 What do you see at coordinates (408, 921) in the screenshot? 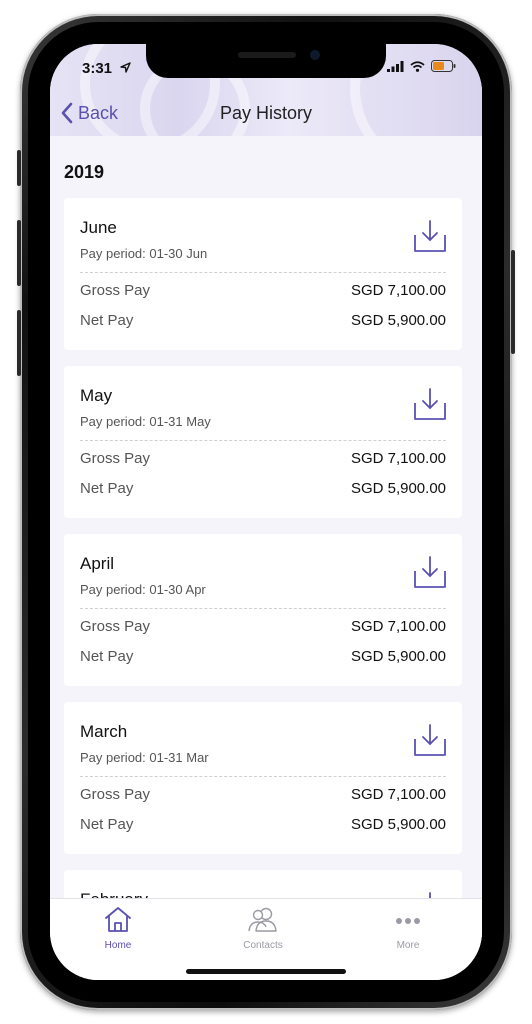
I see `more-icon` at bounding box center [408, 921].